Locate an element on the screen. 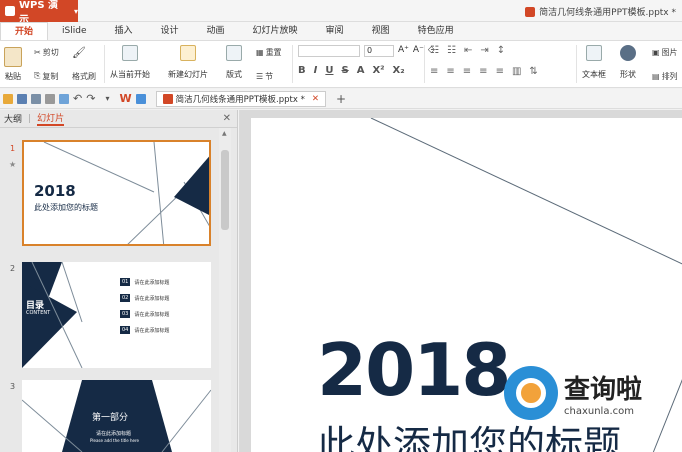  superscript-icon: X² is located at coordinates (378, 70).